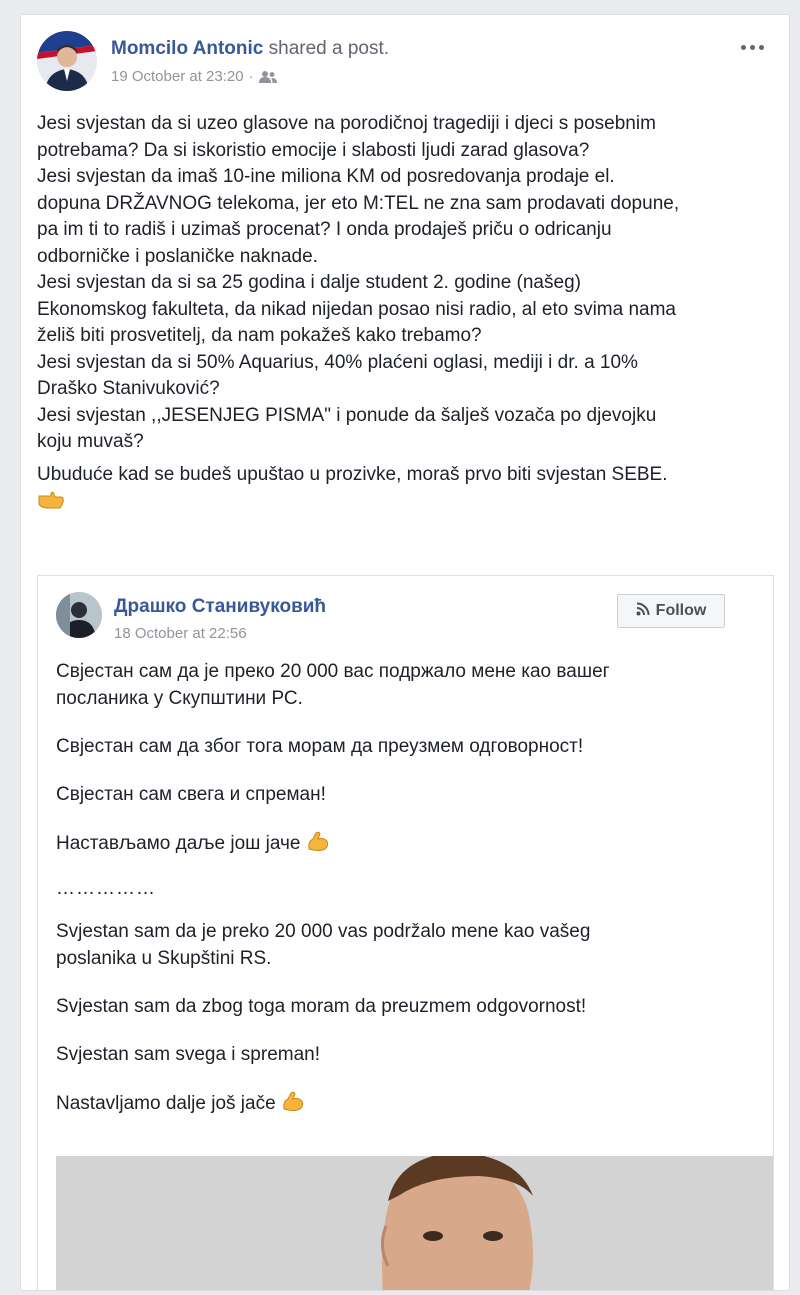 The width and height of the screenshot is (800, 1295). Describe the element at coordinates (756, 45) in the screenshot. I see `more-options-icon` at that location.